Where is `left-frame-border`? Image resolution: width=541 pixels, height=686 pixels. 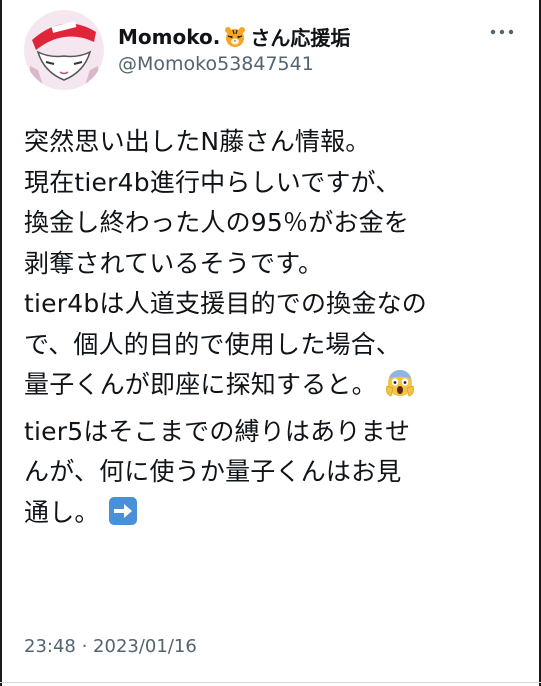
left-frame-border is located at coordinates (1, 343).